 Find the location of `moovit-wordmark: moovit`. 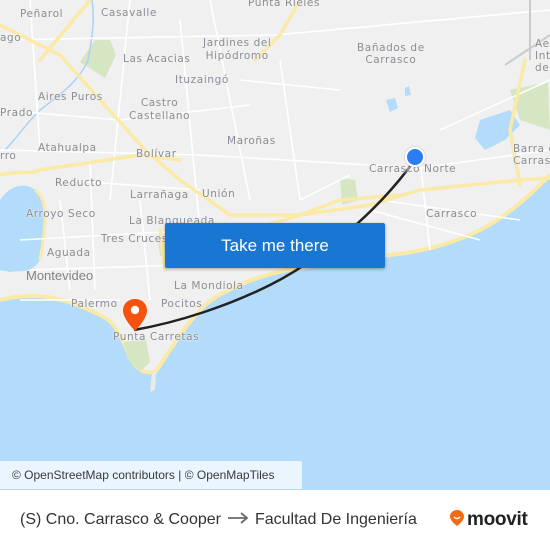

moovit-wordmark: moovit is located at coordinates (497, 519).